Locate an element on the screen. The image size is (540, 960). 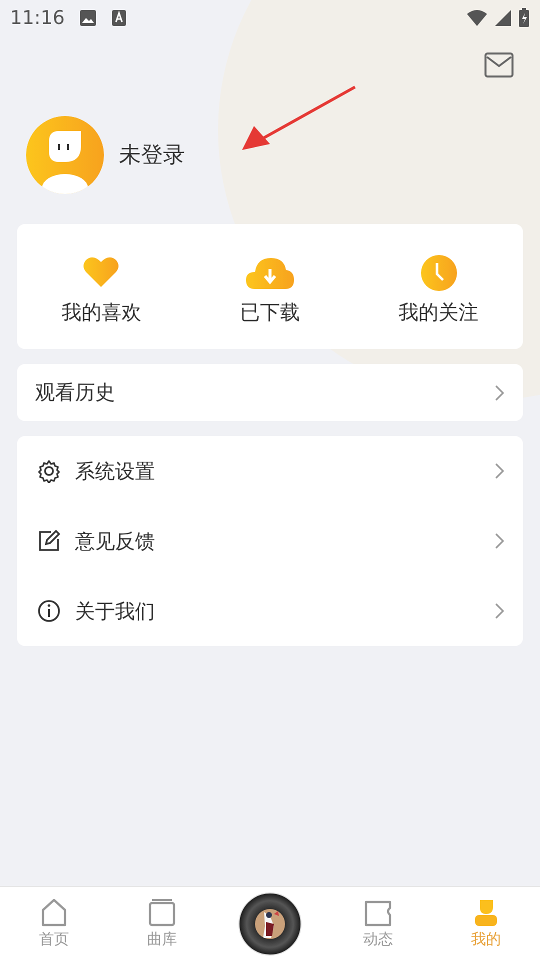
font-icon is located at coordinates (118, 18).